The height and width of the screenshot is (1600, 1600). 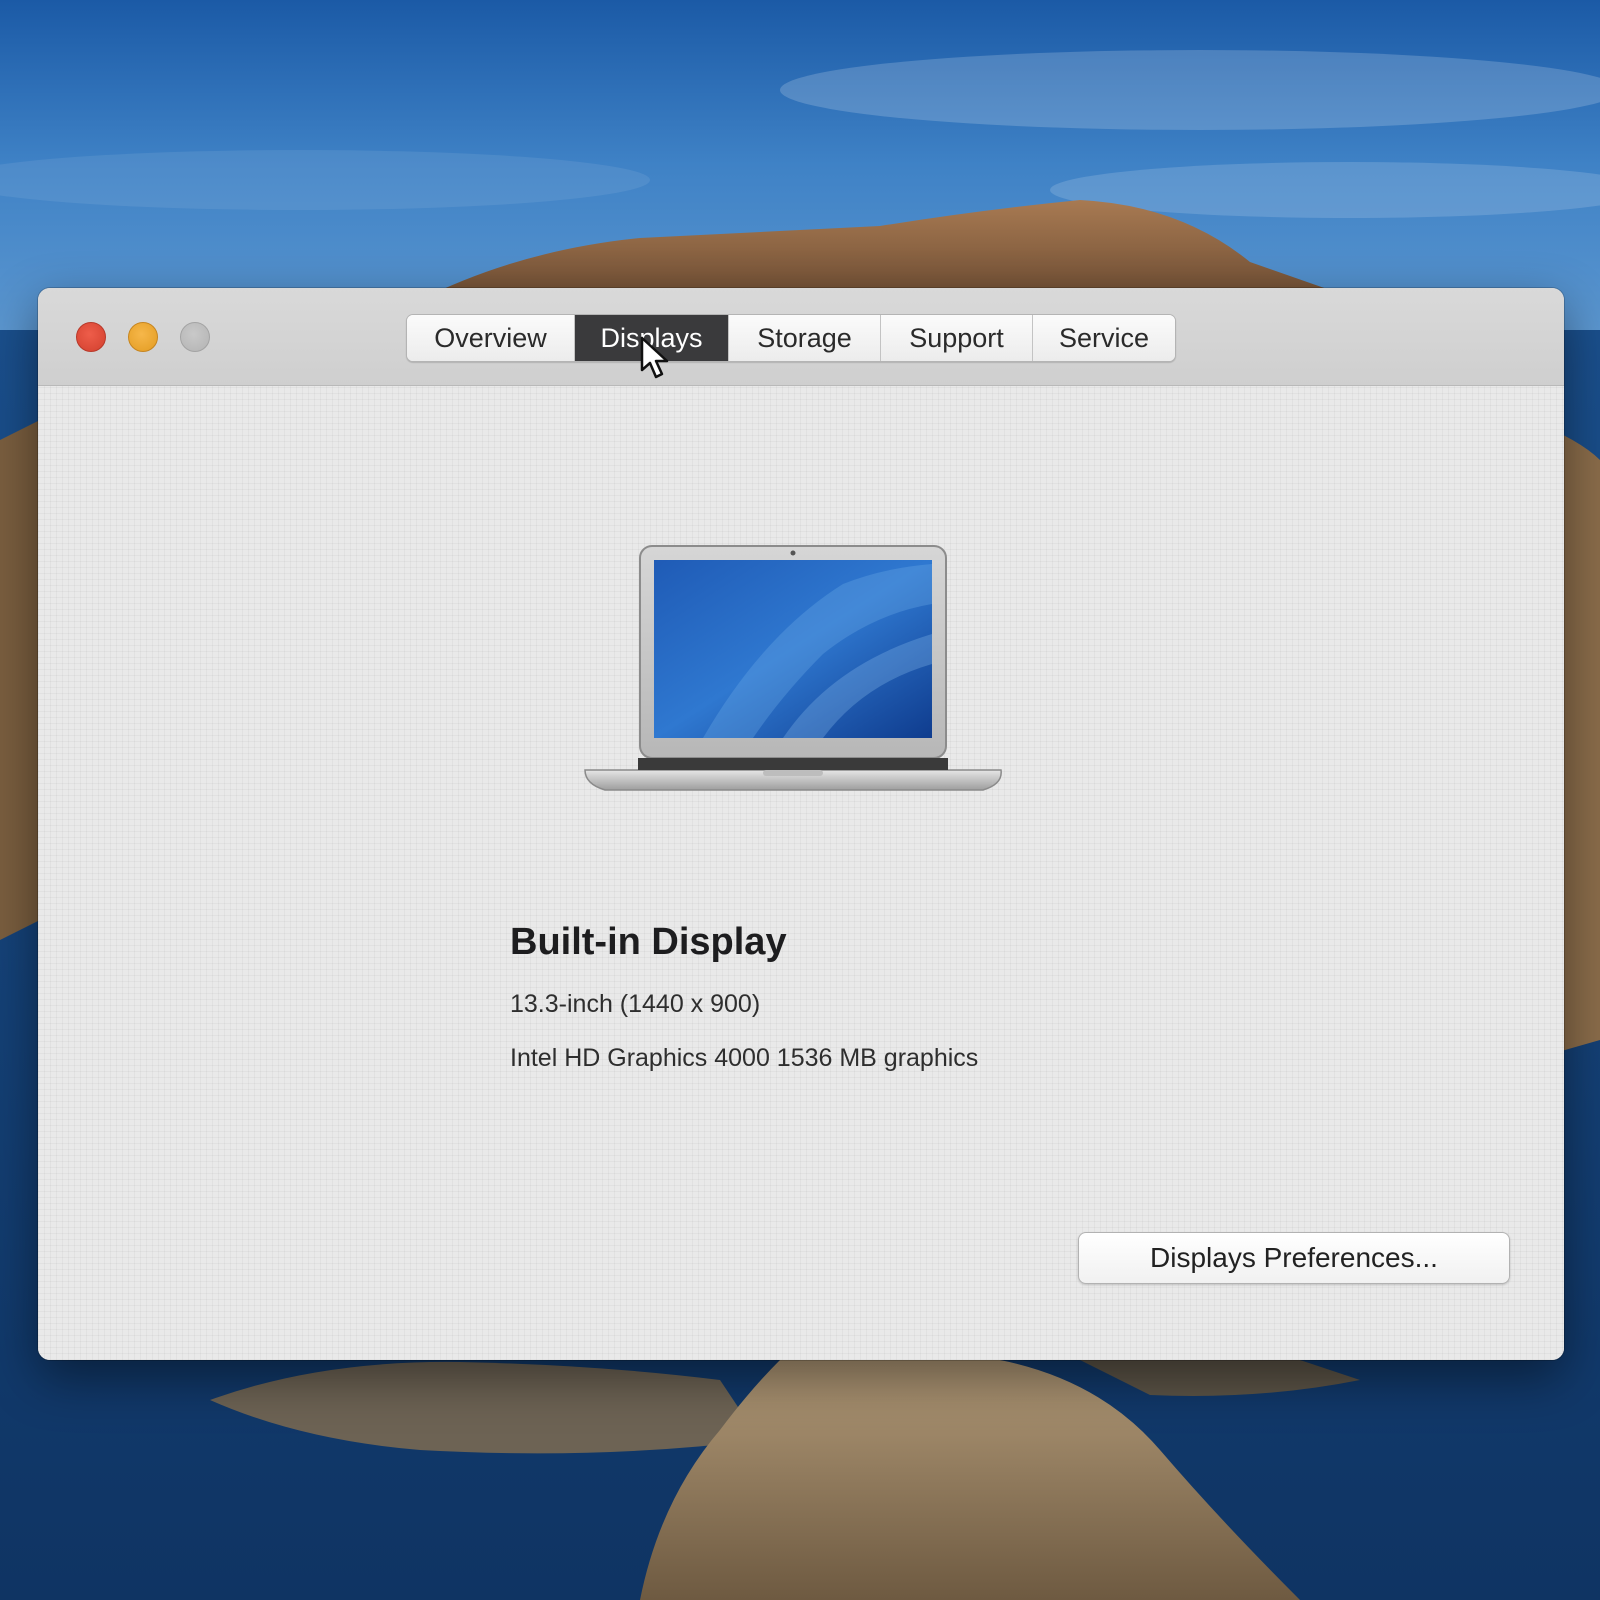 I want to click on zoom-button, so click(x=195, y=337).